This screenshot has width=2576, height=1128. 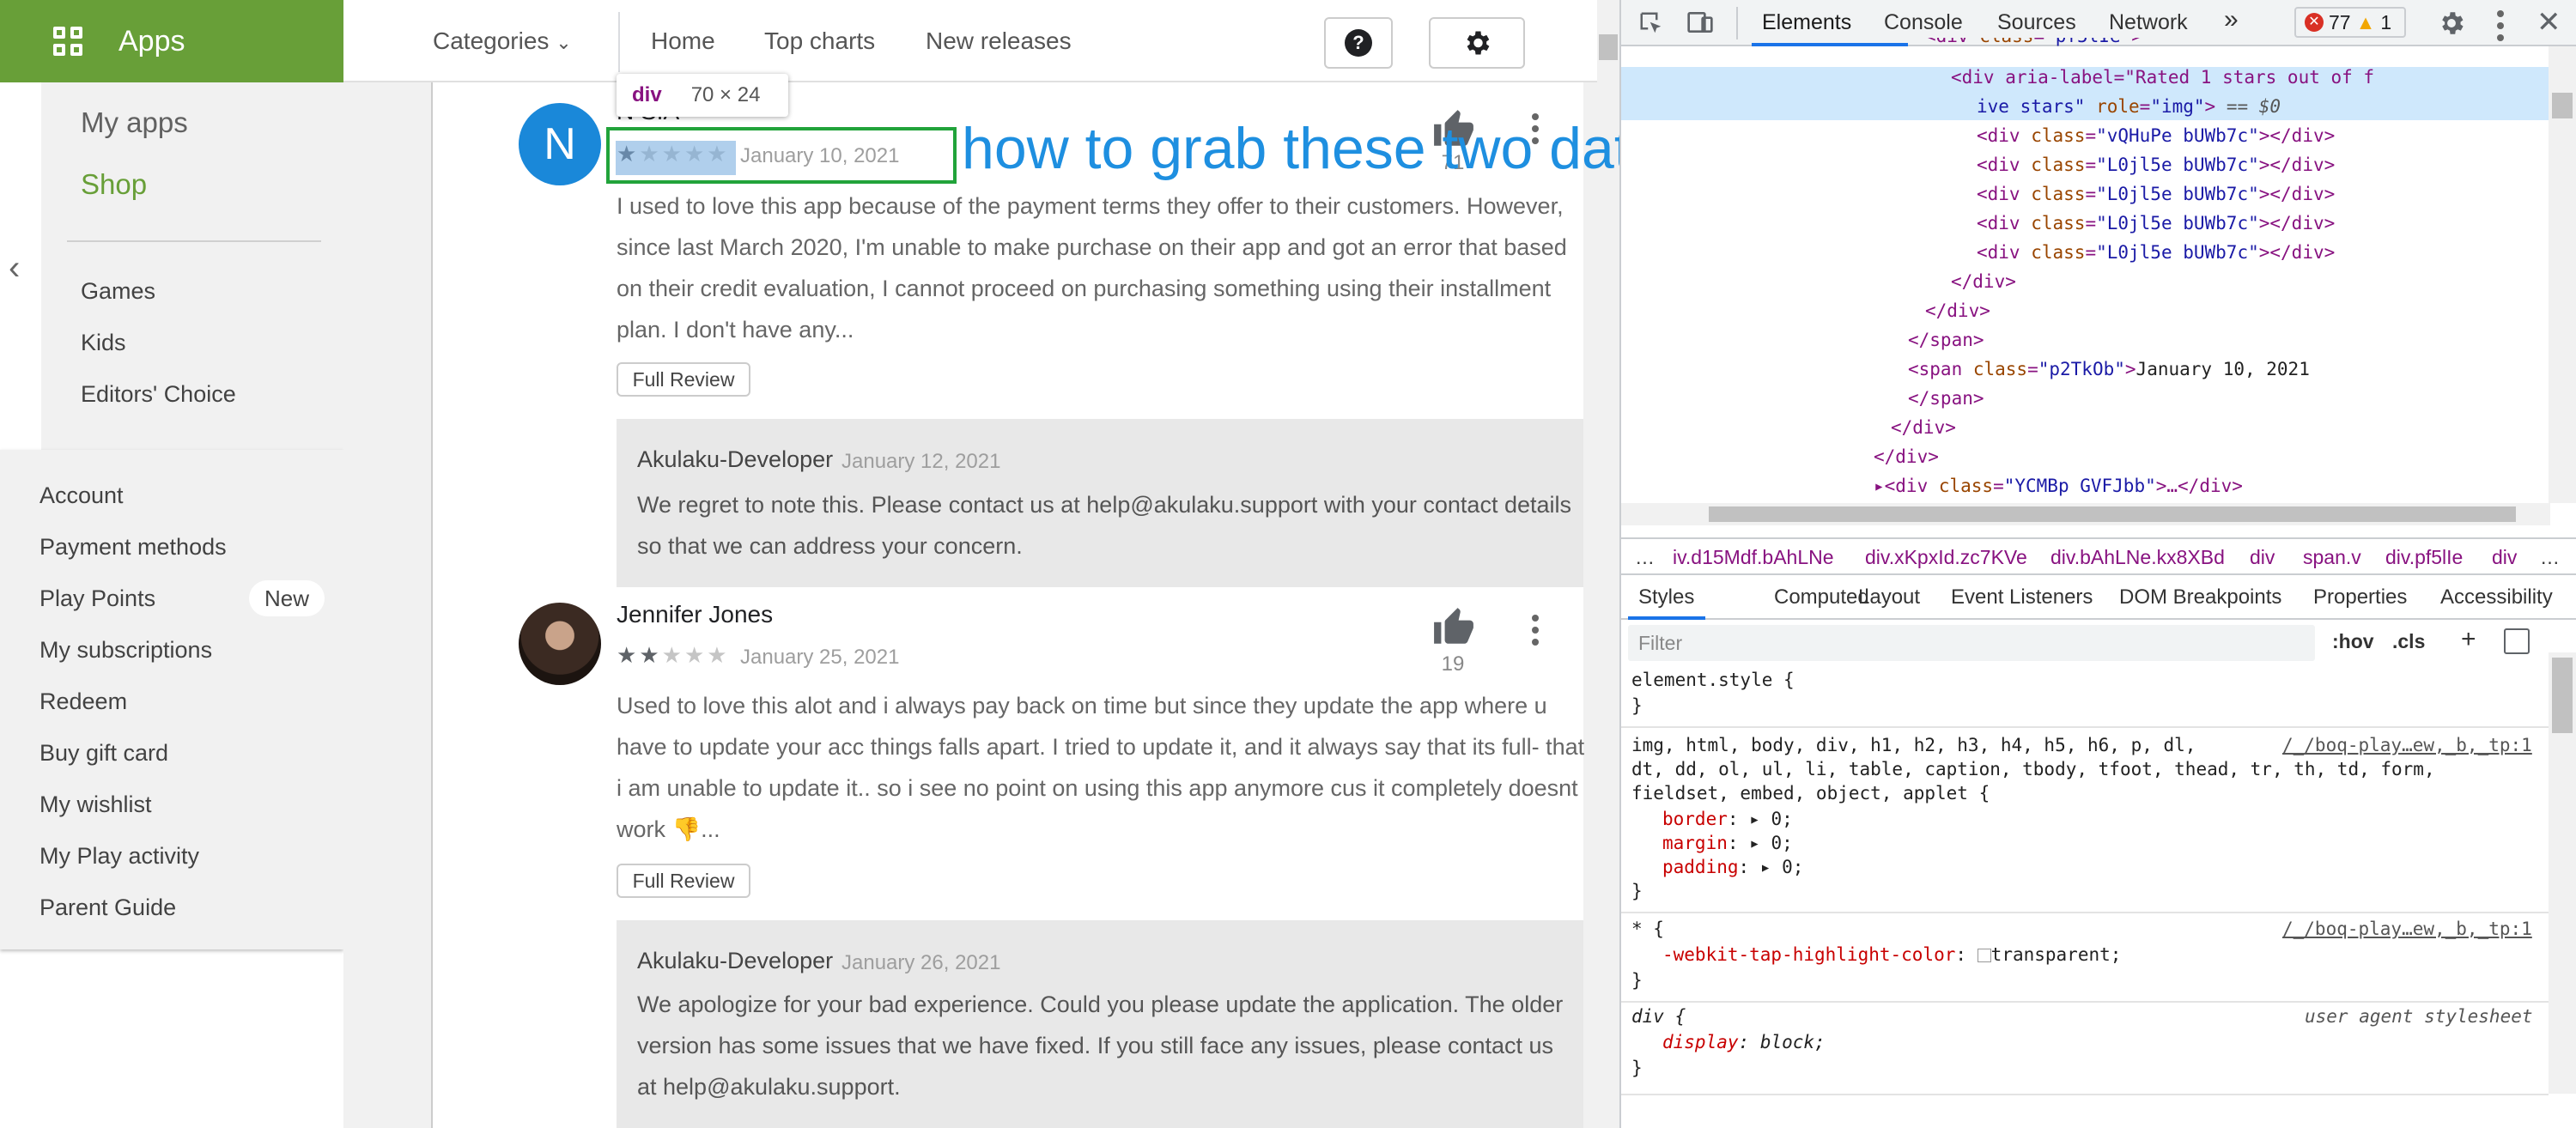 What do you see at coordinates (2112, 514) in the screenshot?
I see `dom-horizontal-scroll-thumb` at bounding box center [2112, 514].